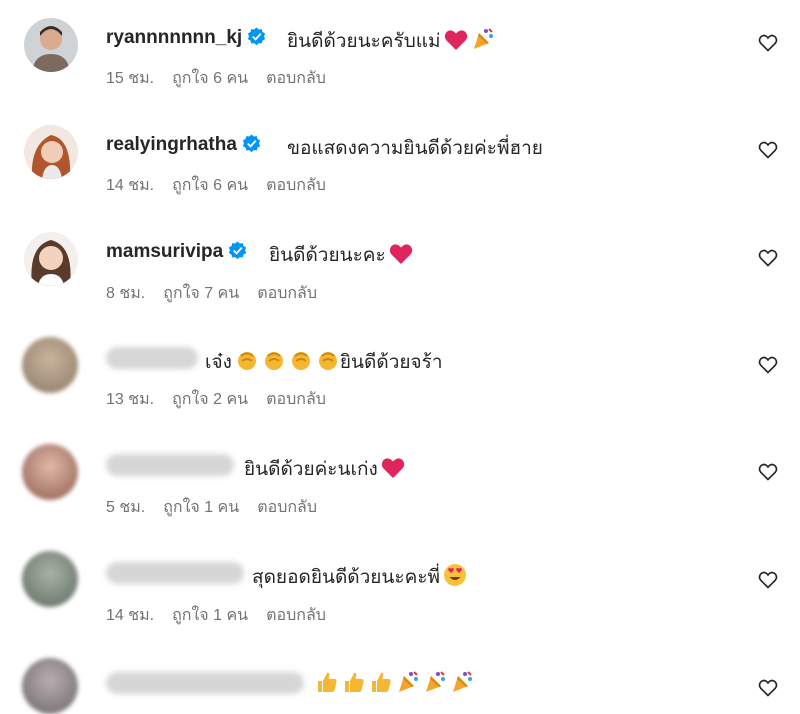 The width and height of the screenshot is (800, 714). Describe the element at coordinates (364, 41) in the screenshot. I see `comment-body: ยินดีด้วยนะครับแม่` at that location.